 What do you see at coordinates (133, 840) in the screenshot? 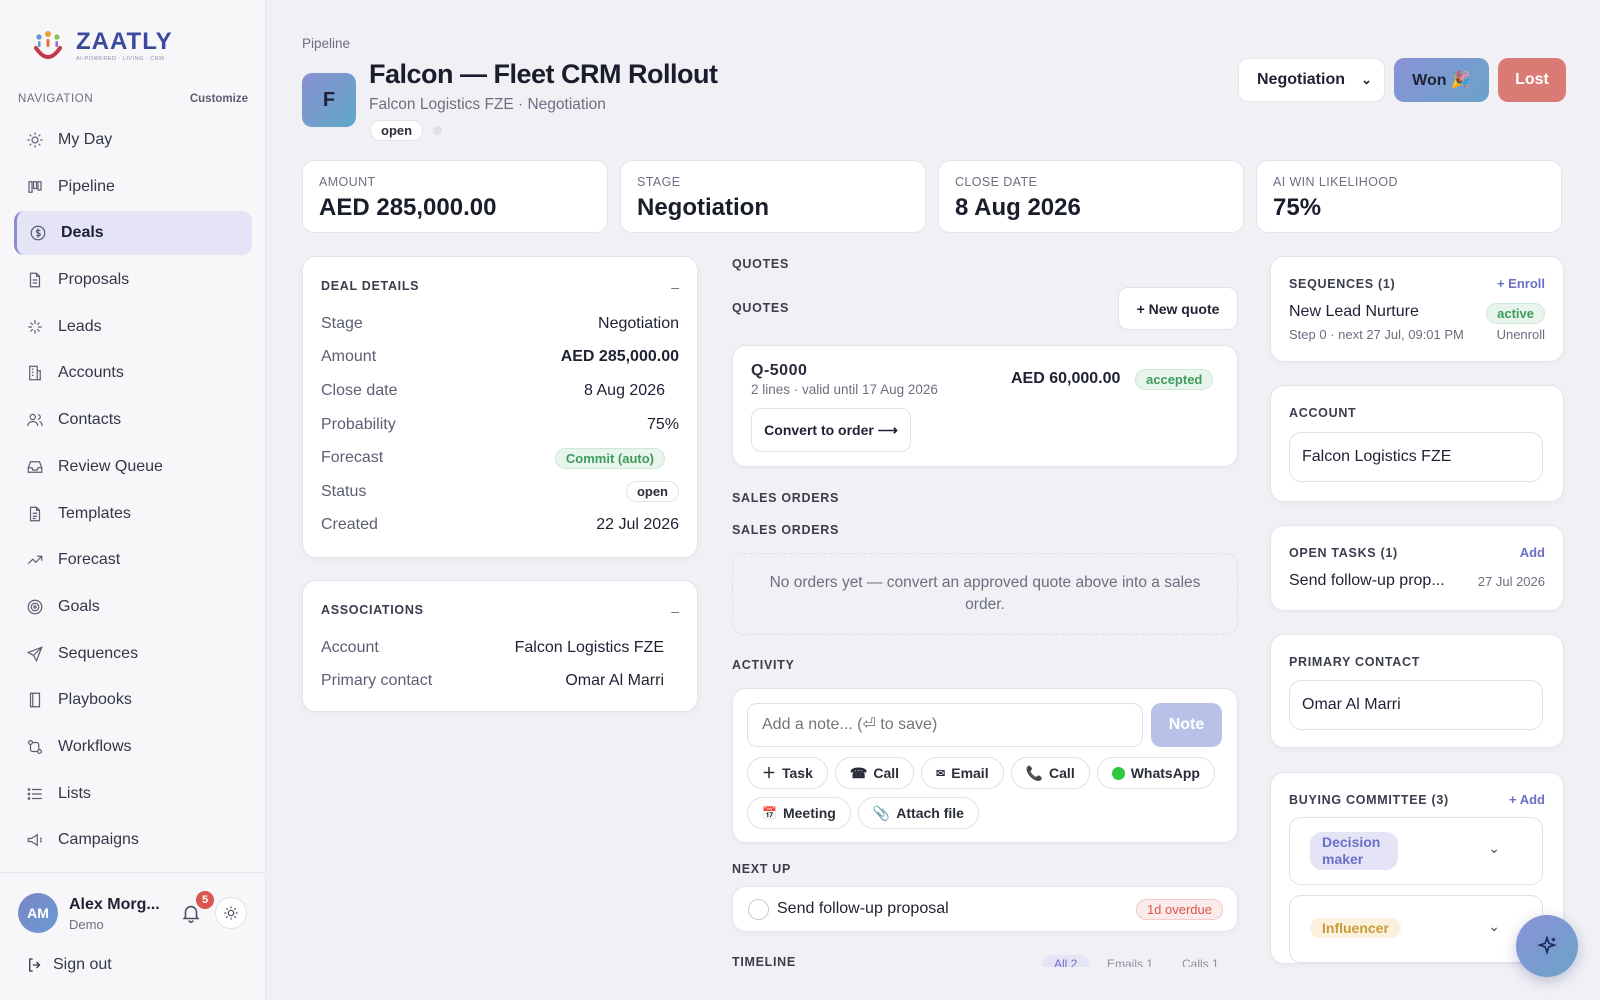
I see `sidebar-item-campaigns: Campaigns` at bounding box center [133, 840].